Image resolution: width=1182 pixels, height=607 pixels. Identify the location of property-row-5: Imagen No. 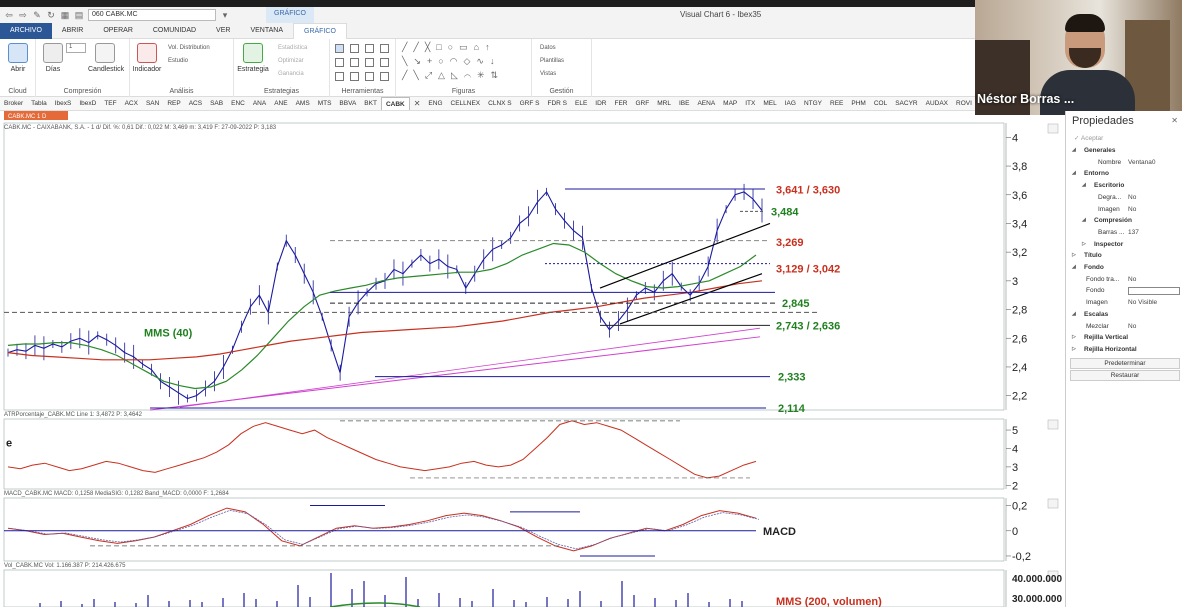
(1124, 210).